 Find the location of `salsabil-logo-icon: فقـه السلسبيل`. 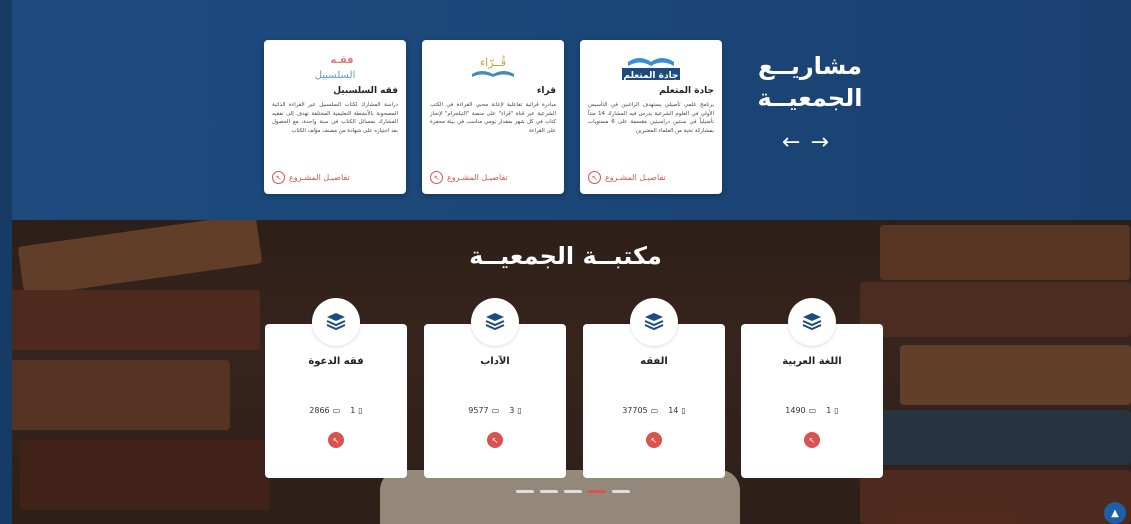

salsabil-logo-icon: فقـه السلسبيل is located at coordinates (335, 68).